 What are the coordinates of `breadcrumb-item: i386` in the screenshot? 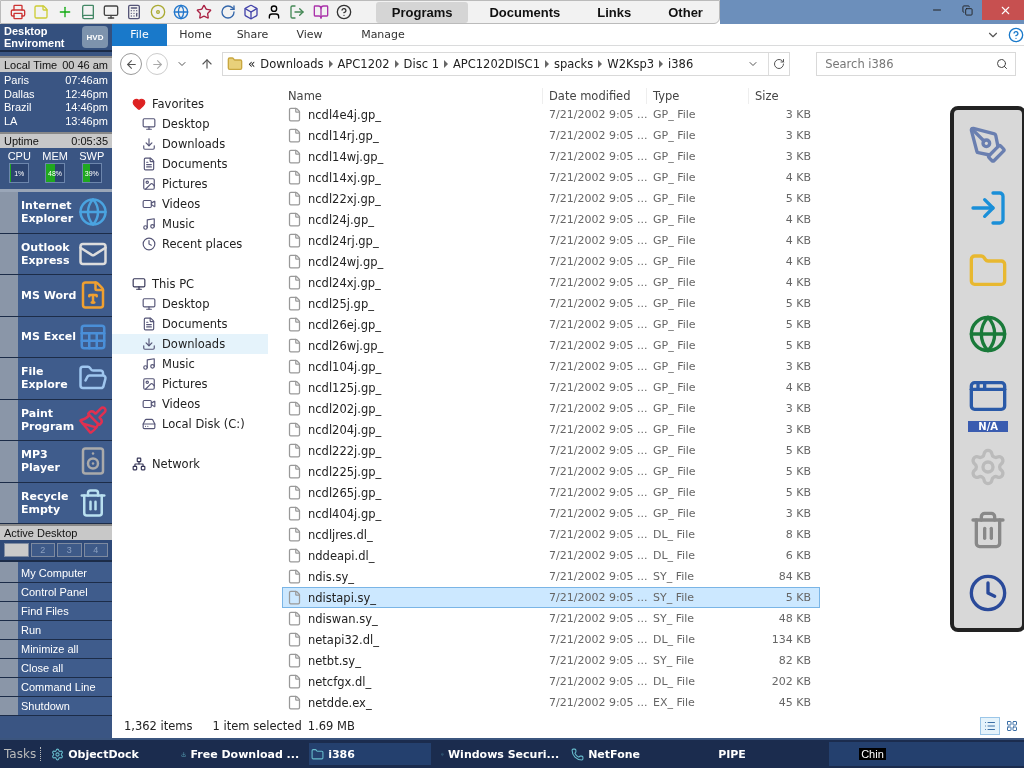 It's located at (681, 64).